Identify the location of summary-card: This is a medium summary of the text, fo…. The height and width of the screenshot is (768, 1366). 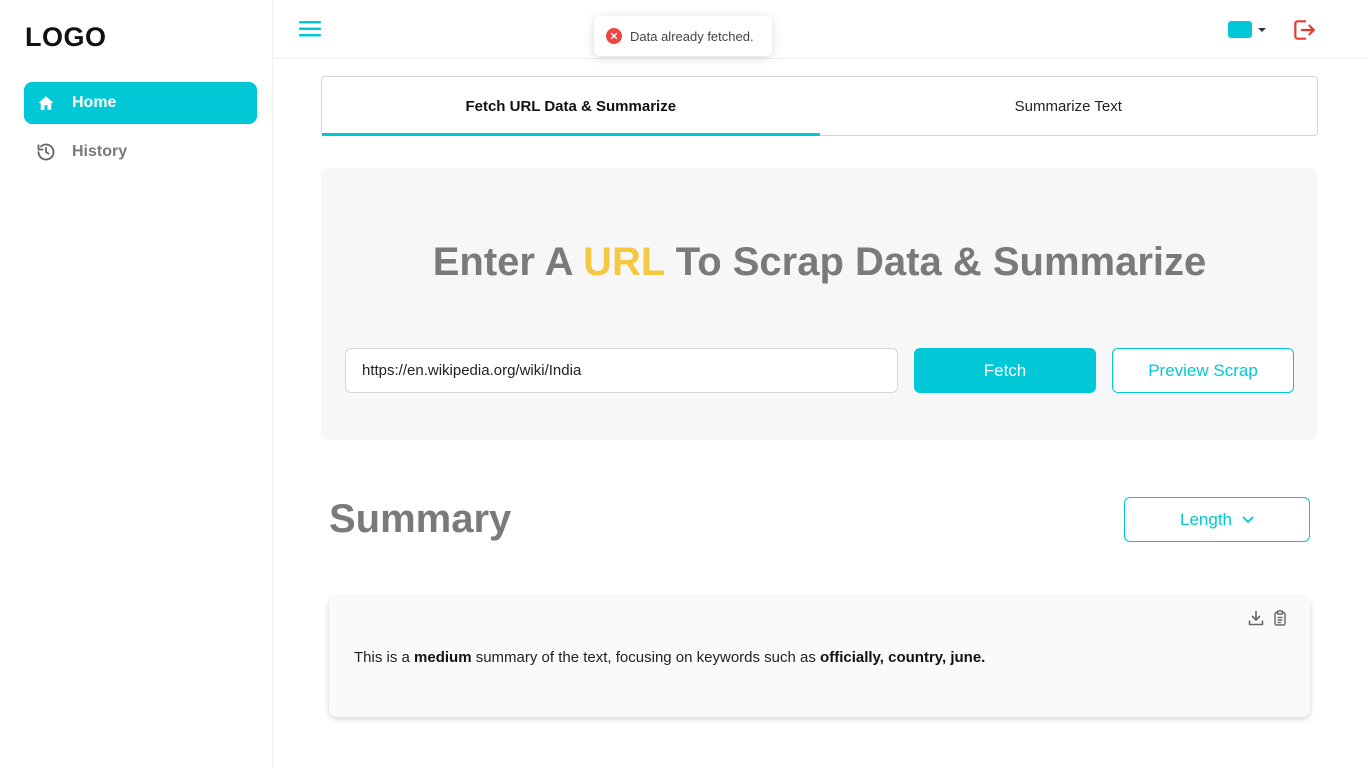
(819, 657).